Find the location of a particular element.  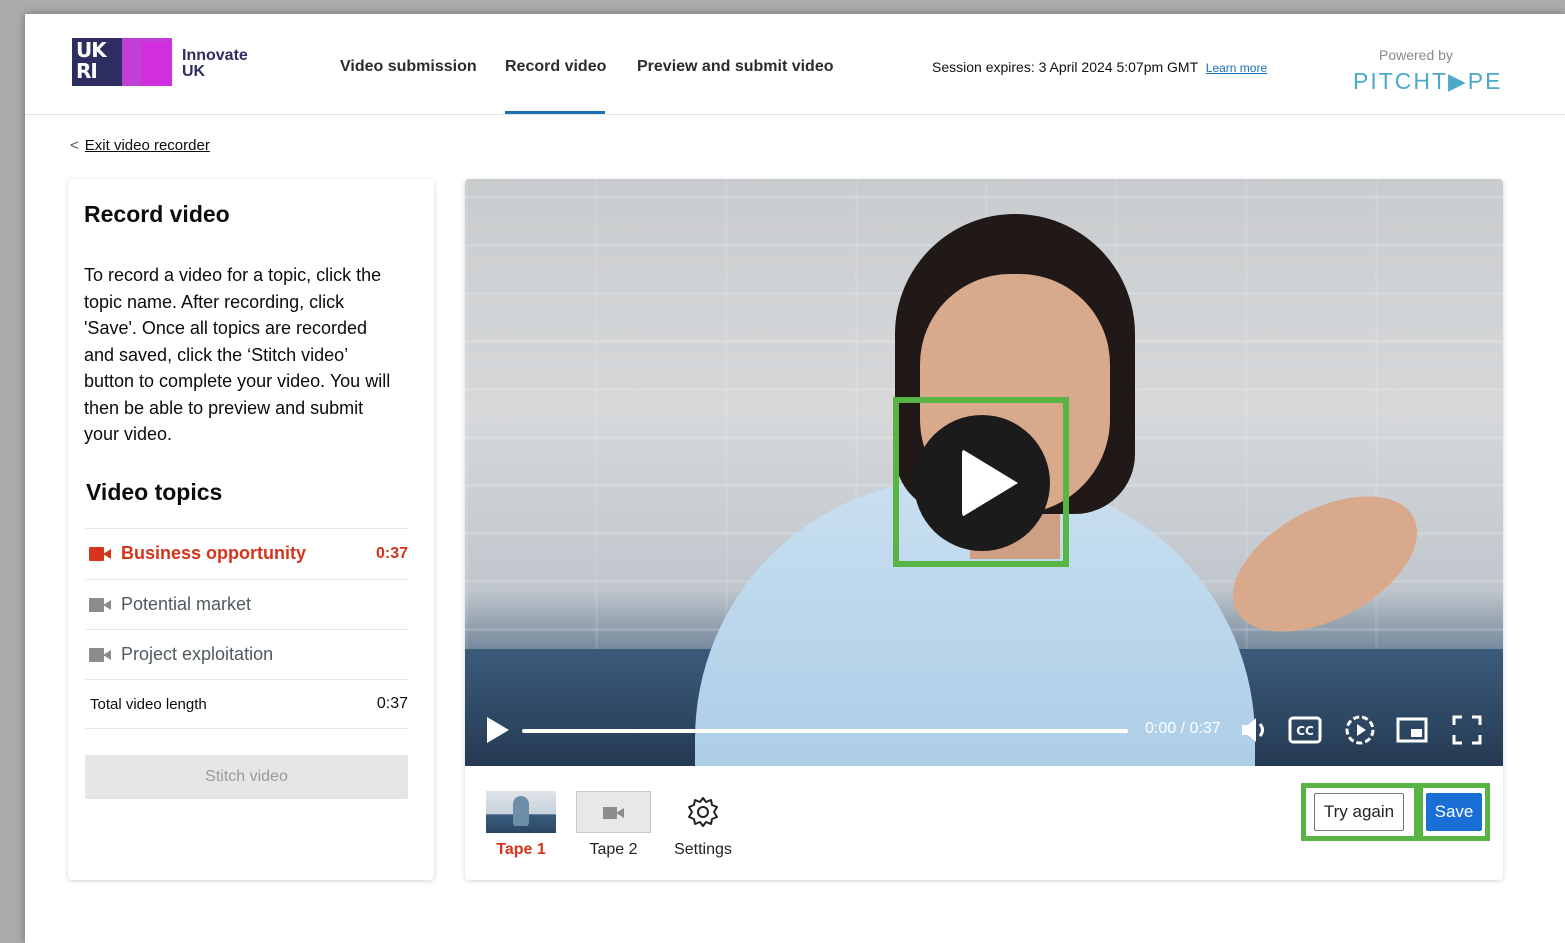

tape-2-label: Tape 2 is located at coordinates (613, 849).